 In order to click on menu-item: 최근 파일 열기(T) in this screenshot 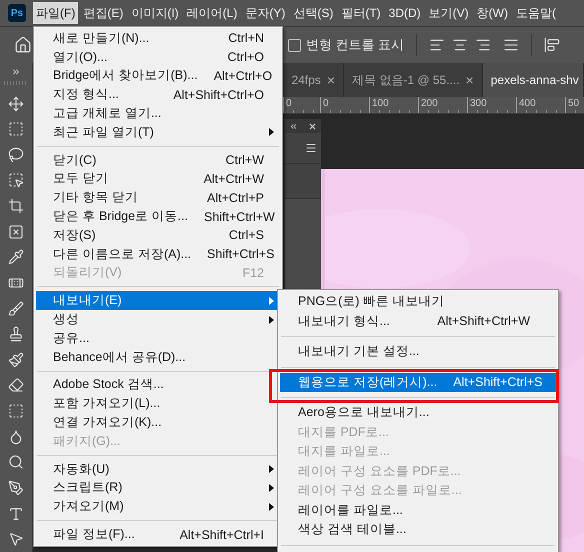, I will do `click(158, 132)`.